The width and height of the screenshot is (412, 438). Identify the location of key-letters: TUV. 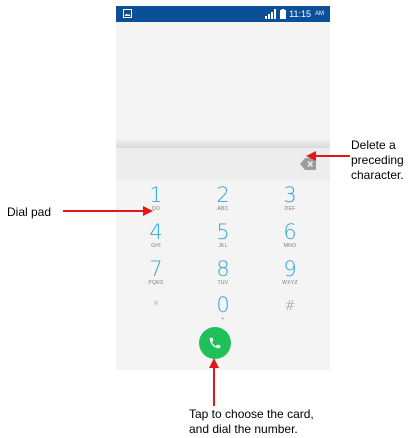
(223, 283).